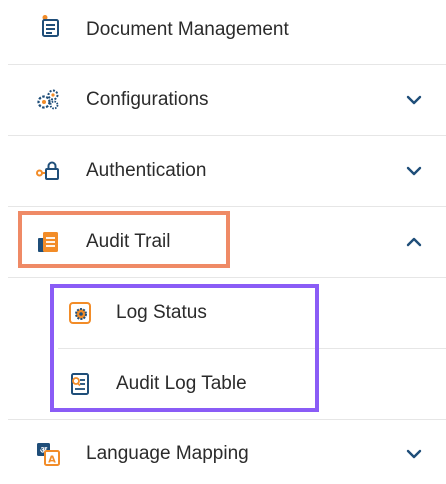  Describe the element at coordinates (48, 454) in the screenshot. I see `language-icon: अ A` at that location.